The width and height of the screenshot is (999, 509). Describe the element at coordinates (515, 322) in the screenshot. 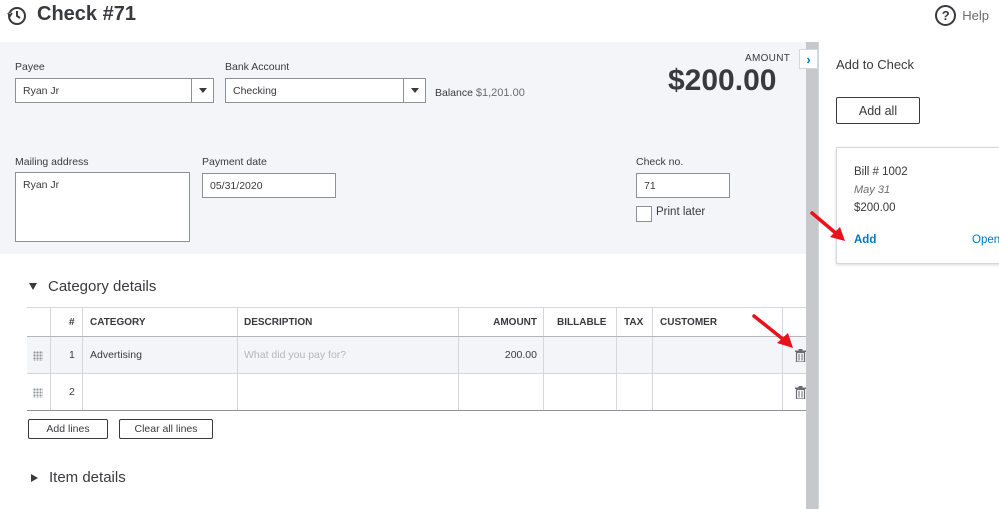

I see `col-header-amount: AMOUNT` at that location.